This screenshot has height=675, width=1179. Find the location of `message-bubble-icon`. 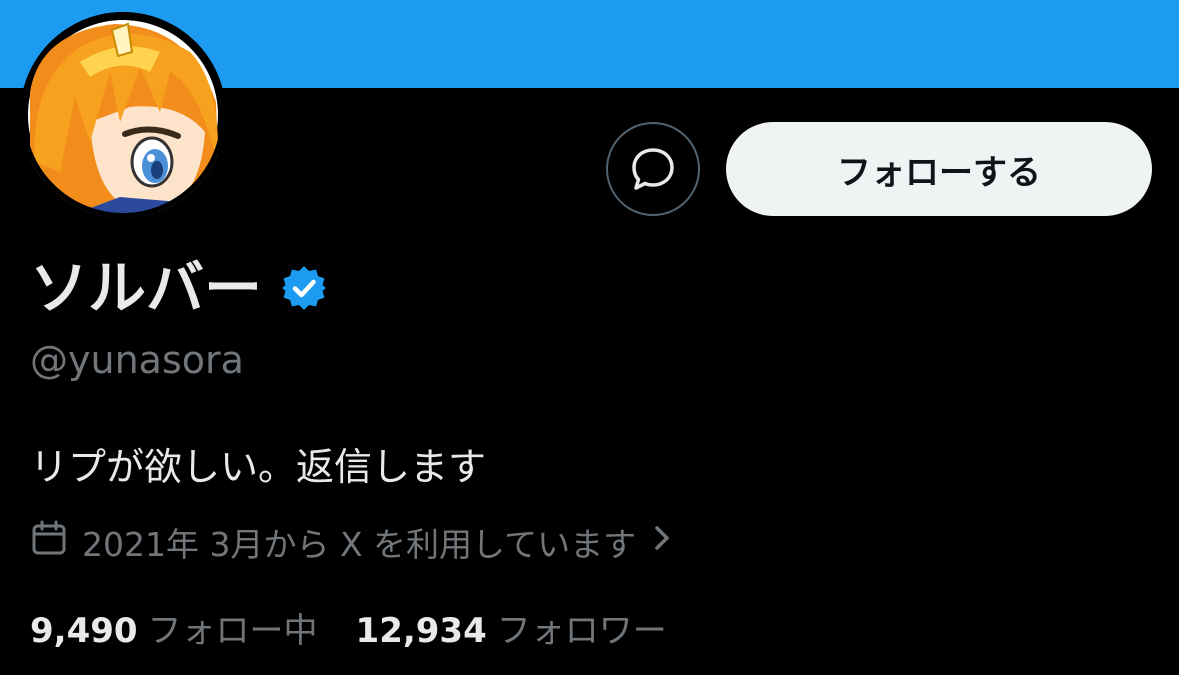

message-bubble-icon is located at coordinates (653, 169).